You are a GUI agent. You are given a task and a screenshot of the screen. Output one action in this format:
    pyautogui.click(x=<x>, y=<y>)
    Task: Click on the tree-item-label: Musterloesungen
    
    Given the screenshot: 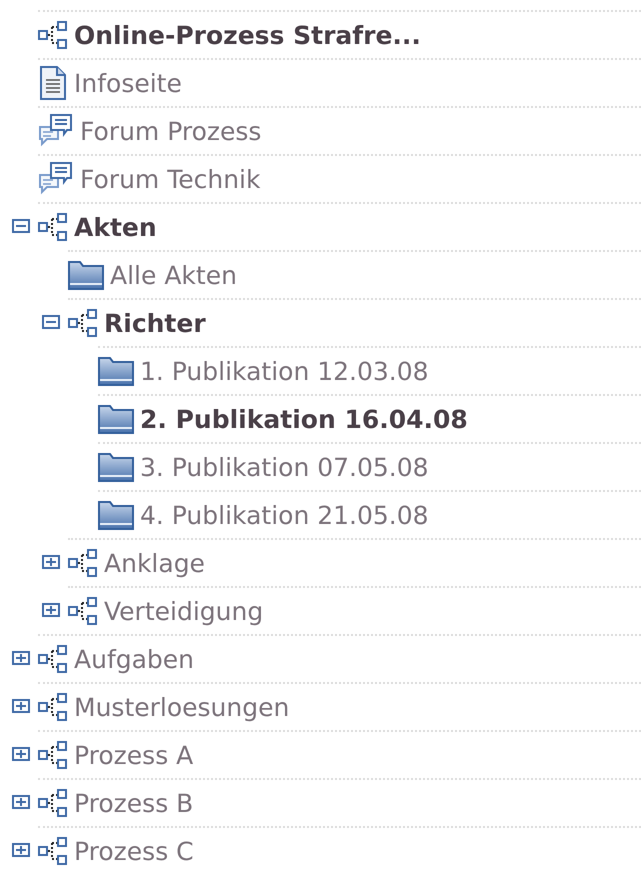 What is the action you would take?
    pyautogui.click(x=182, y=707)
    